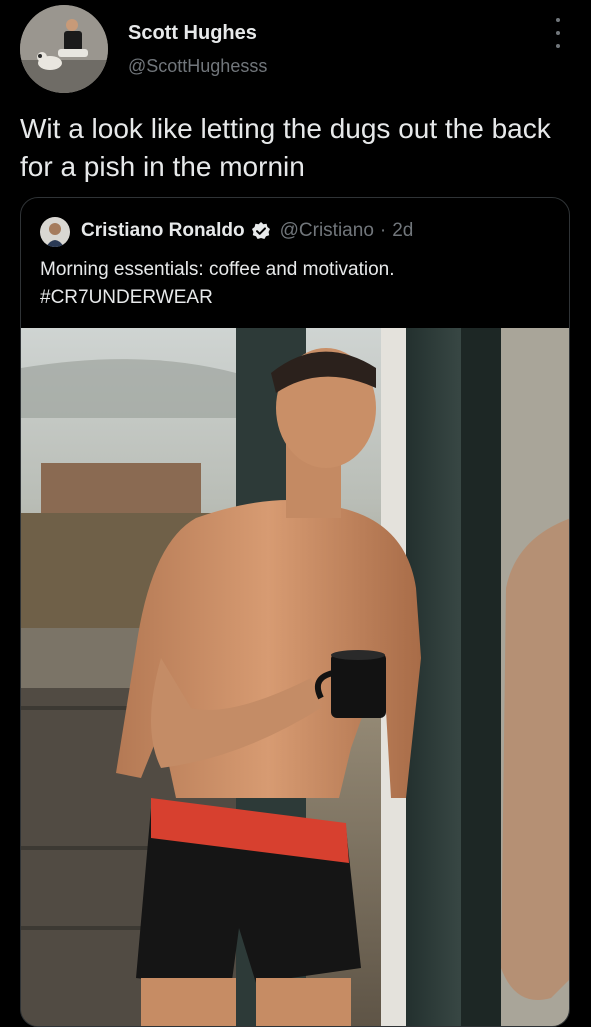 This screenshot has height=1027, width=591. What do you see at coordinates (163, 231) in the screenshot?
I see `quoted-author-name: Cristiano Ronaldo` at bounding box center [163, 231].